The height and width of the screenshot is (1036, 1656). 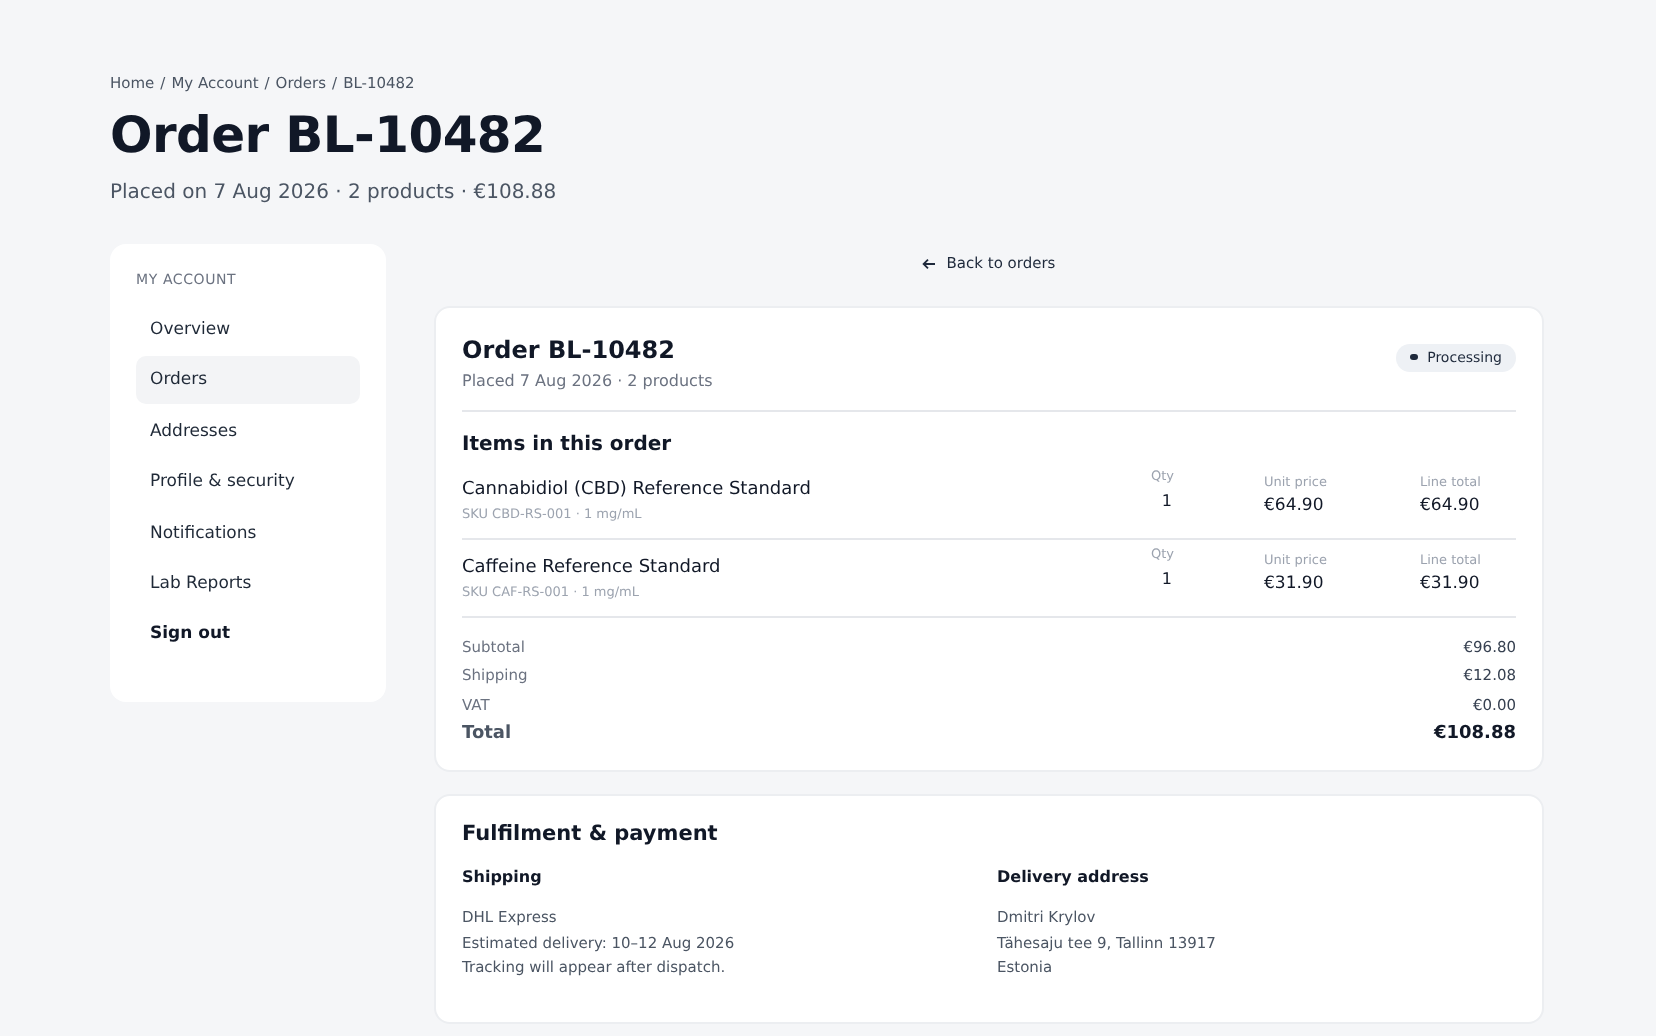 What do you see at coordinates (248, 533) in the screenshot?
I see `sidebar-item: Notifications` at bounding box center [248, 533].